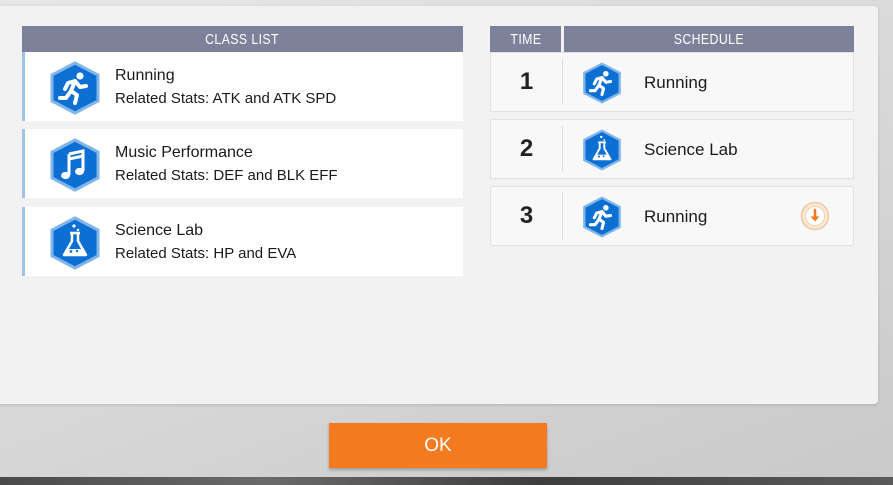 This screenshot has height=485, width=893. Describe the element at coordinates (526, 81) in the screenshot. I see `schedule-time: 1` at that location.